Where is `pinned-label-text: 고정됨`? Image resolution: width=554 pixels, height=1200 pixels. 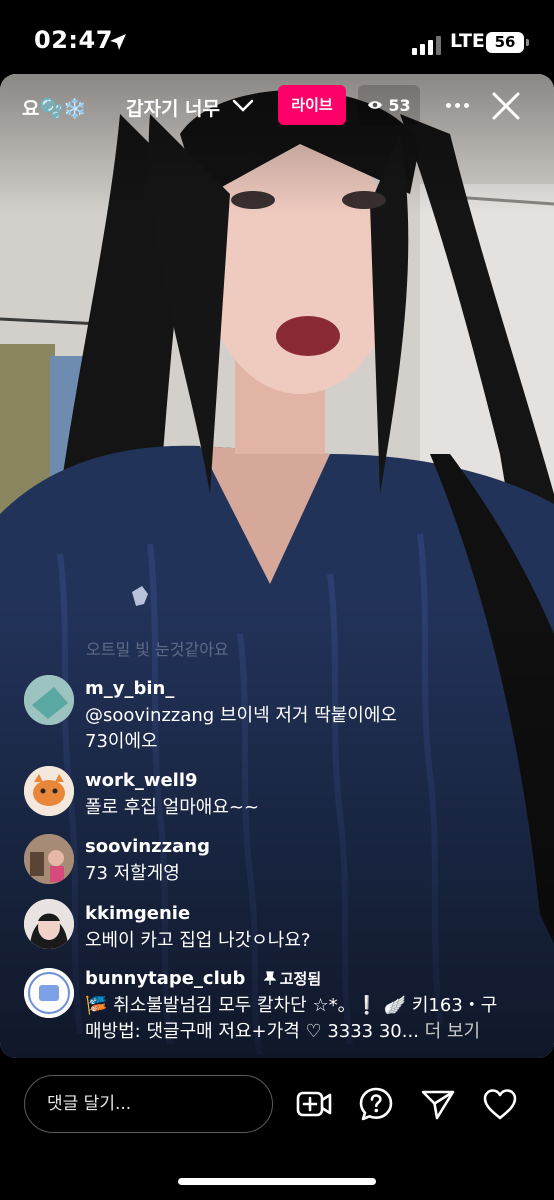
pinned-label-text: 고정됨 is located at coordinates (300, 979).